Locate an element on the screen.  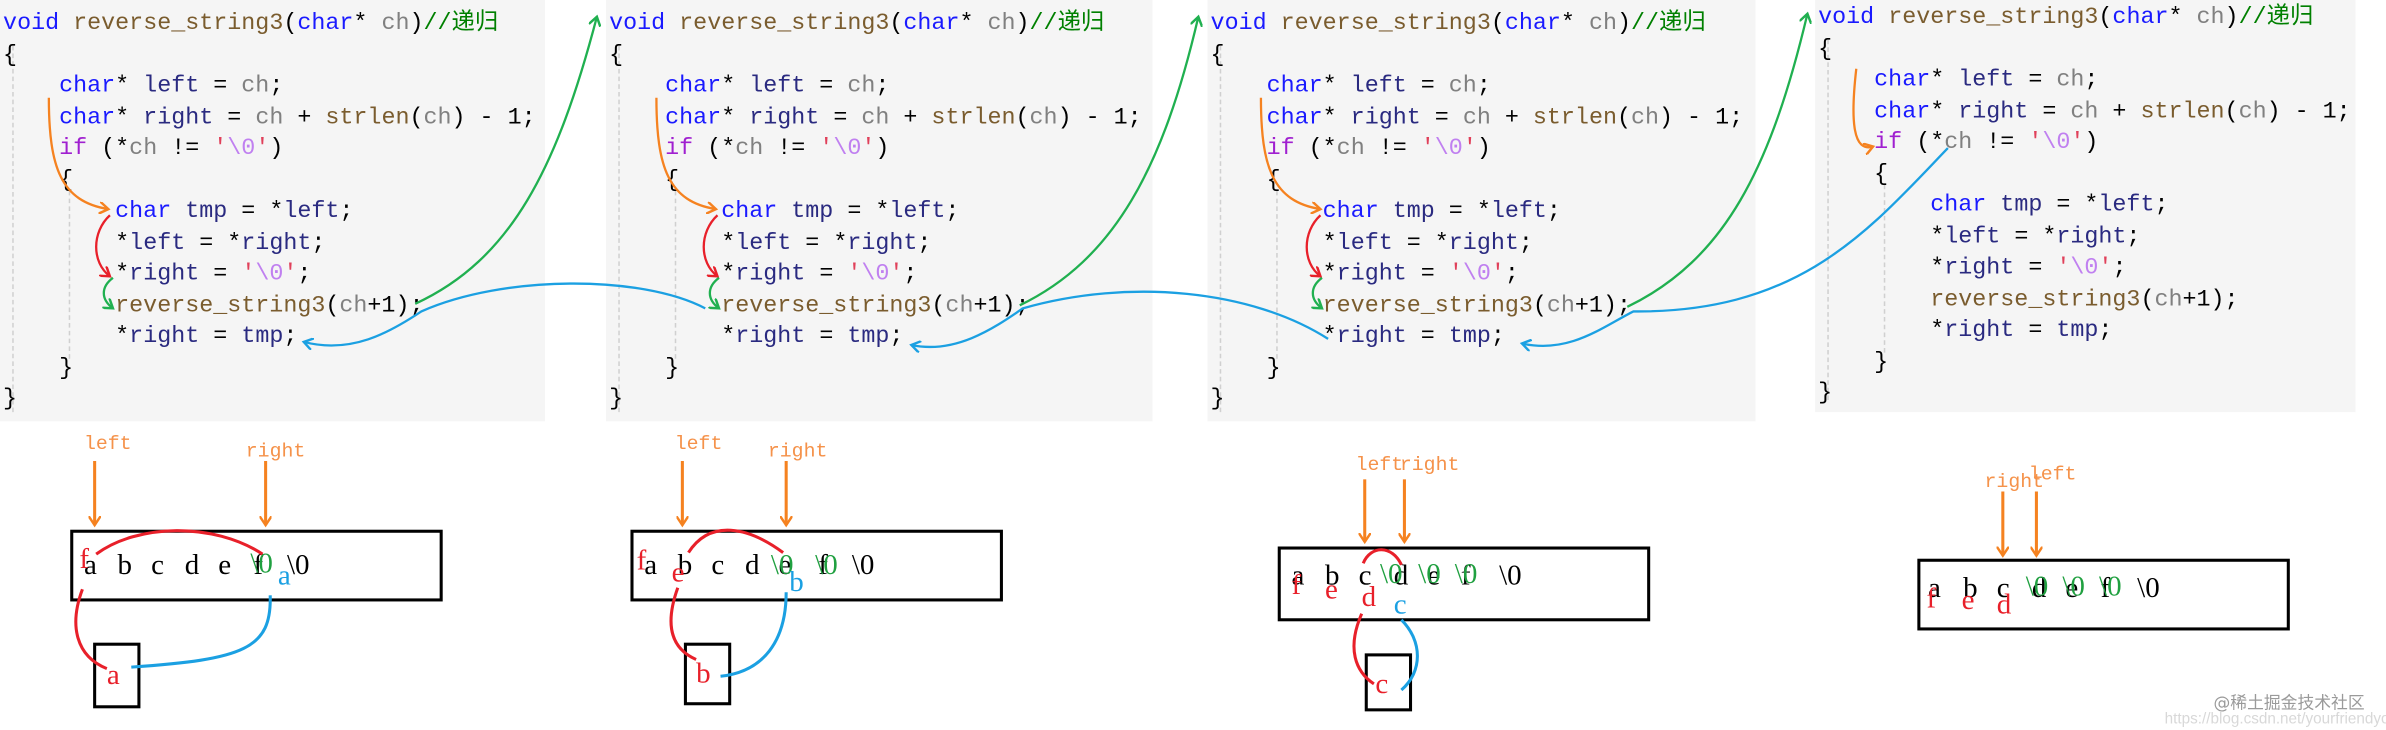
watermark-url: https://blog.csdn.net/yourfriendyo is located at coordinates (2275, 720).